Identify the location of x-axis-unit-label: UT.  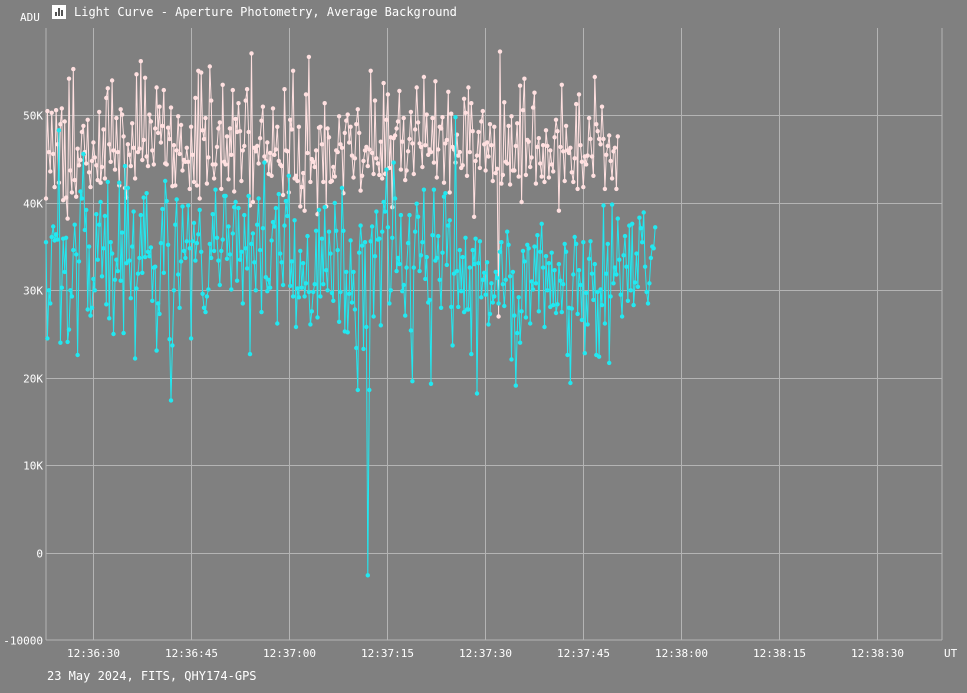
(951, 653).